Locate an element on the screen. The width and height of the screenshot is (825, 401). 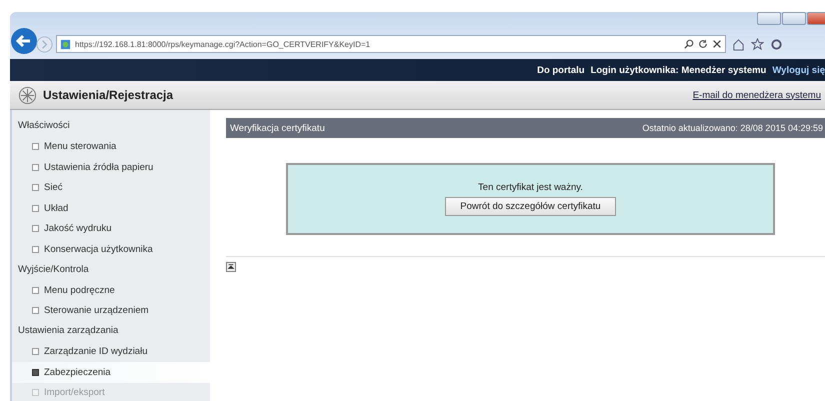
home-icon is located at coordinates (738, 44).